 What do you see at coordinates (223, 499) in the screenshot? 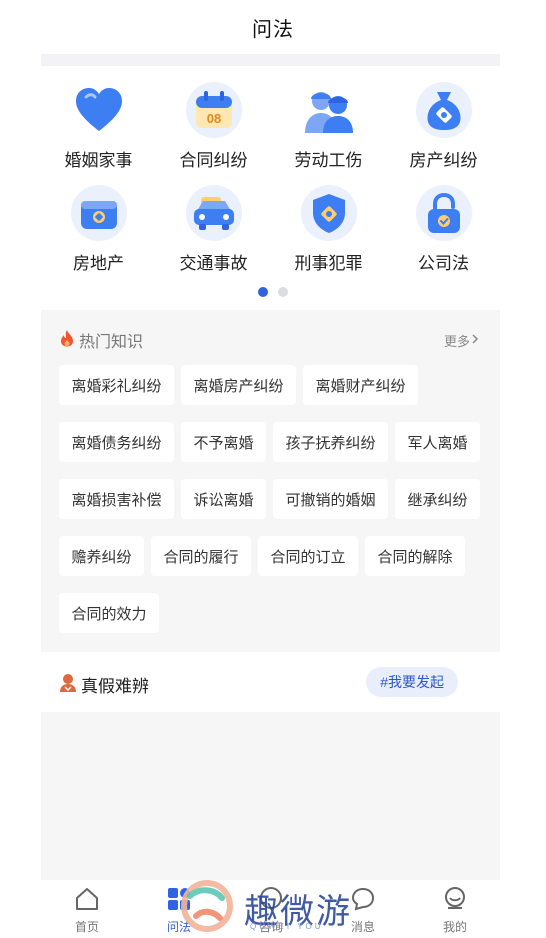
I see `tag-item: 诉讼离婚` at bounding box center [223, 499].